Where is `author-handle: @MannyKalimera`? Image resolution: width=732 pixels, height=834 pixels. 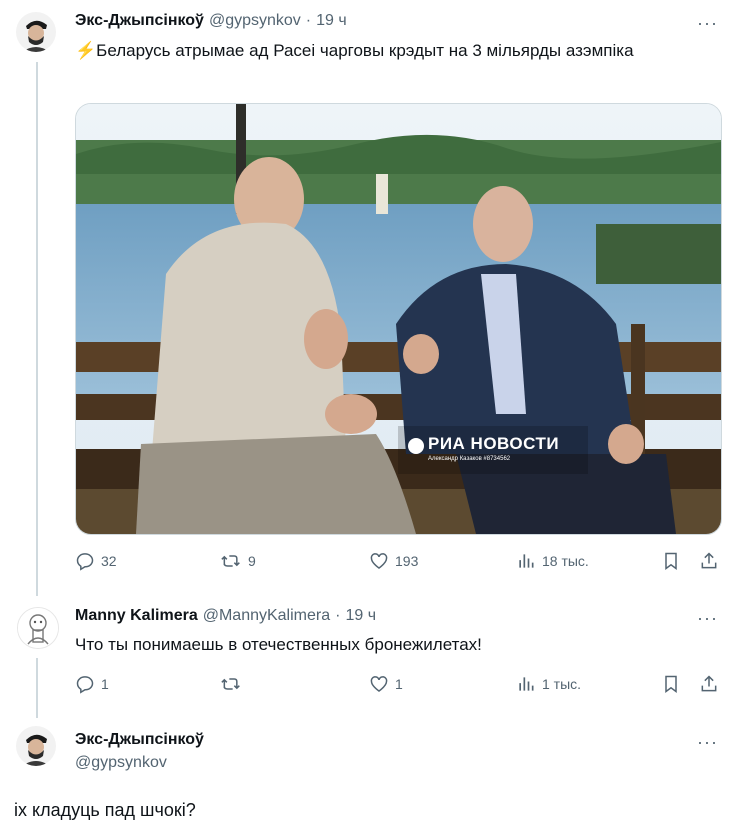 author-handle: @MannyKalimera is located at coordinates (266, 616).